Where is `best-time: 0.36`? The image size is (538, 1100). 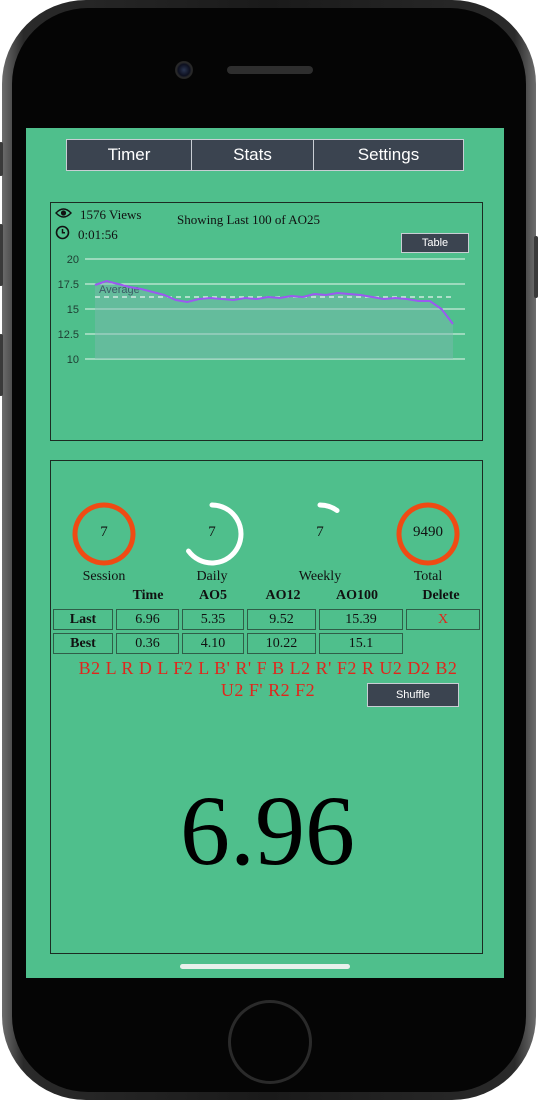 best-time: 0.36 is located at coordinates (147, 643).